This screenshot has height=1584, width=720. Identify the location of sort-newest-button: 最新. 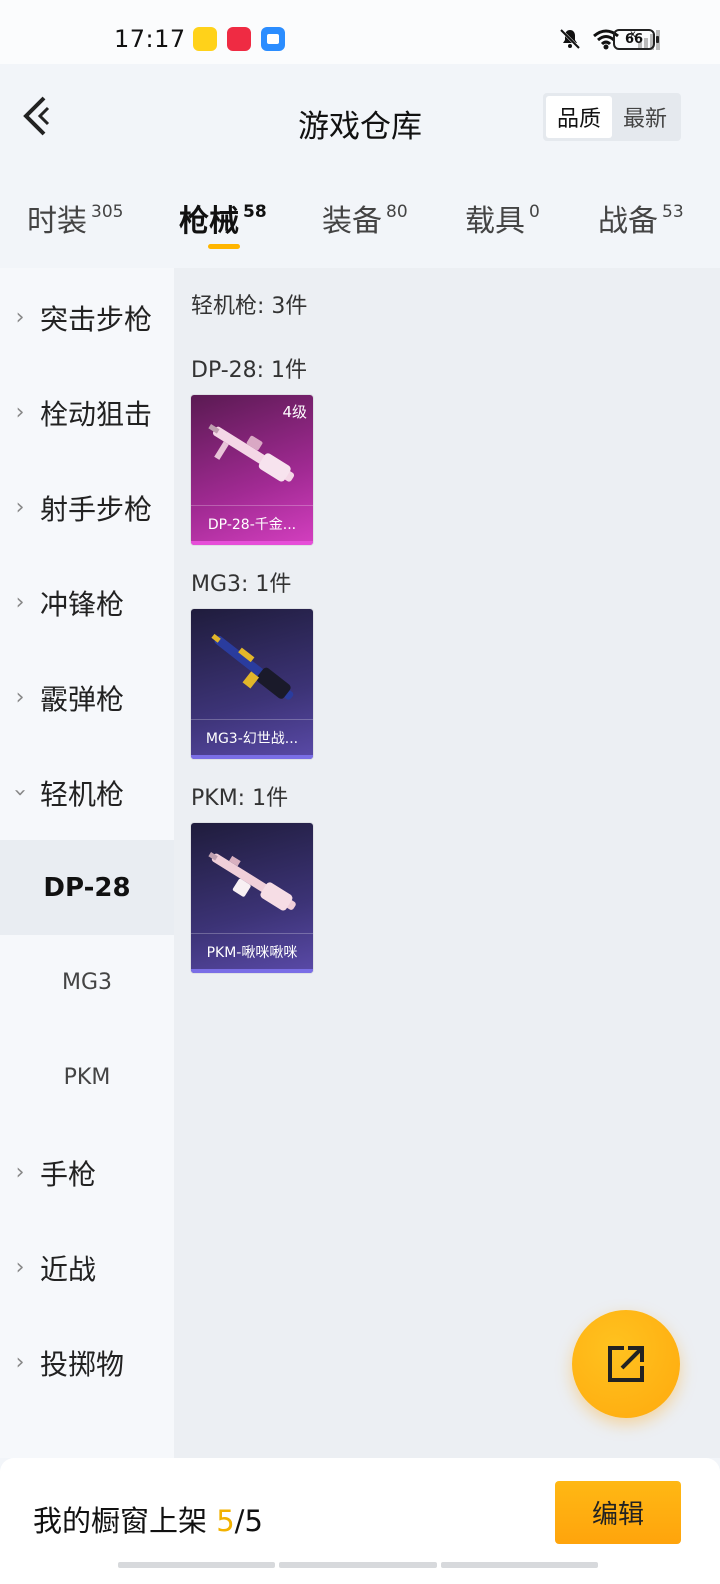
(645, 117).